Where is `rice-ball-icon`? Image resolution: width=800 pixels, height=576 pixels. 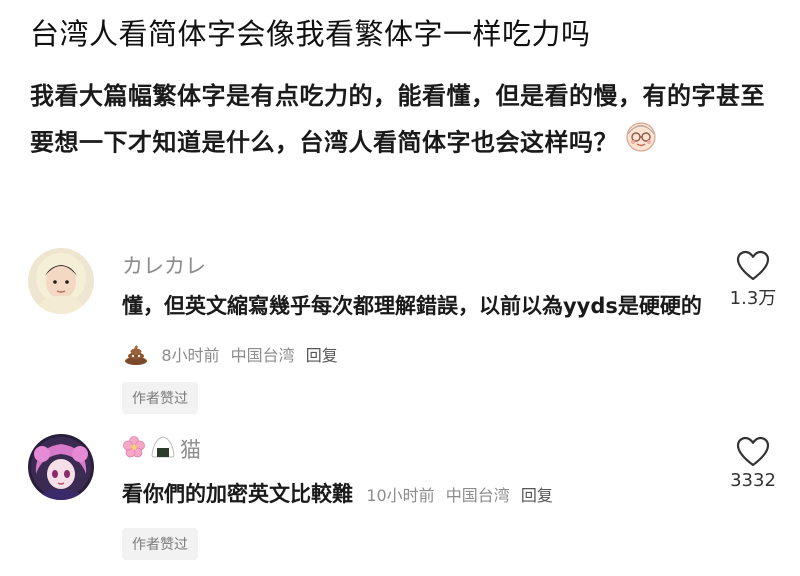
rice-ball-icon is located at coordinates (163, 449).